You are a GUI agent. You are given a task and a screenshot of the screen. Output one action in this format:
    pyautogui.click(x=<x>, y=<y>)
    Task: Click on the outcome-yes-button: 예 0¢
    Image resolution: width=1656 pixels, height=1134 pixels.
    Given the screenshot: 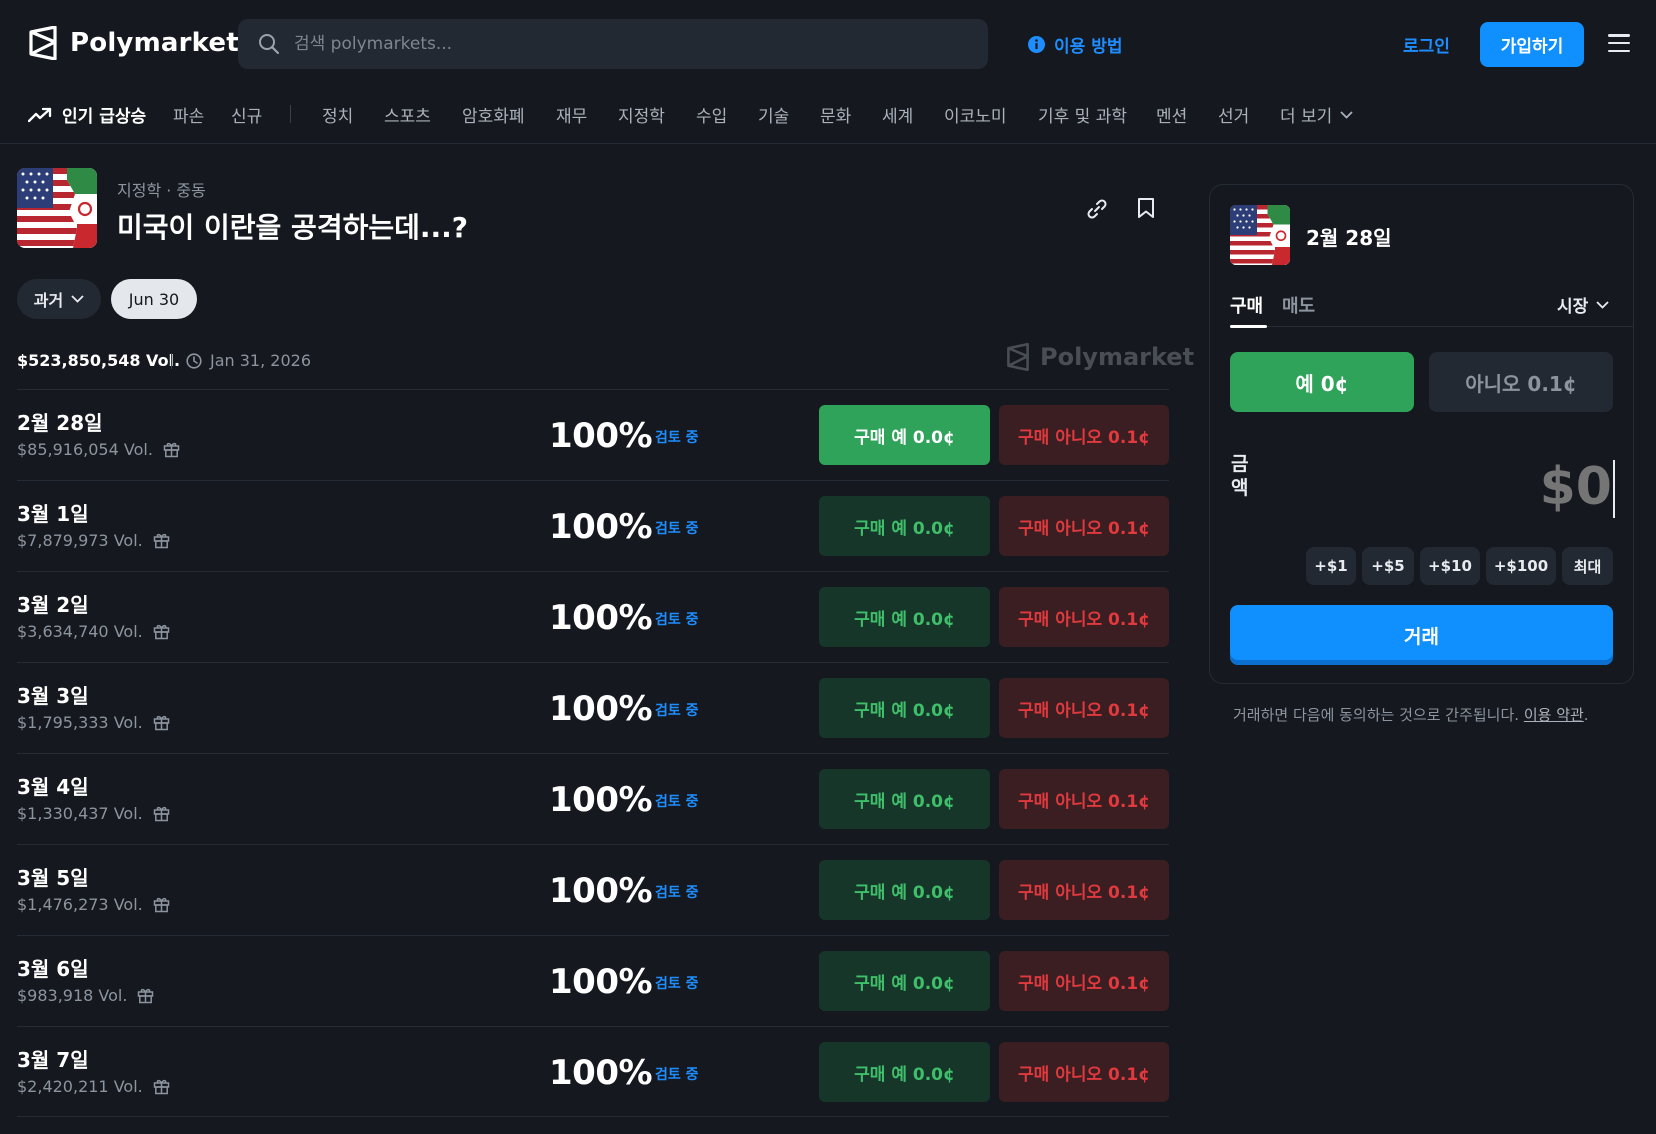 What is the action you would take?
    pyautogui.click(x=1322, y=382)
    